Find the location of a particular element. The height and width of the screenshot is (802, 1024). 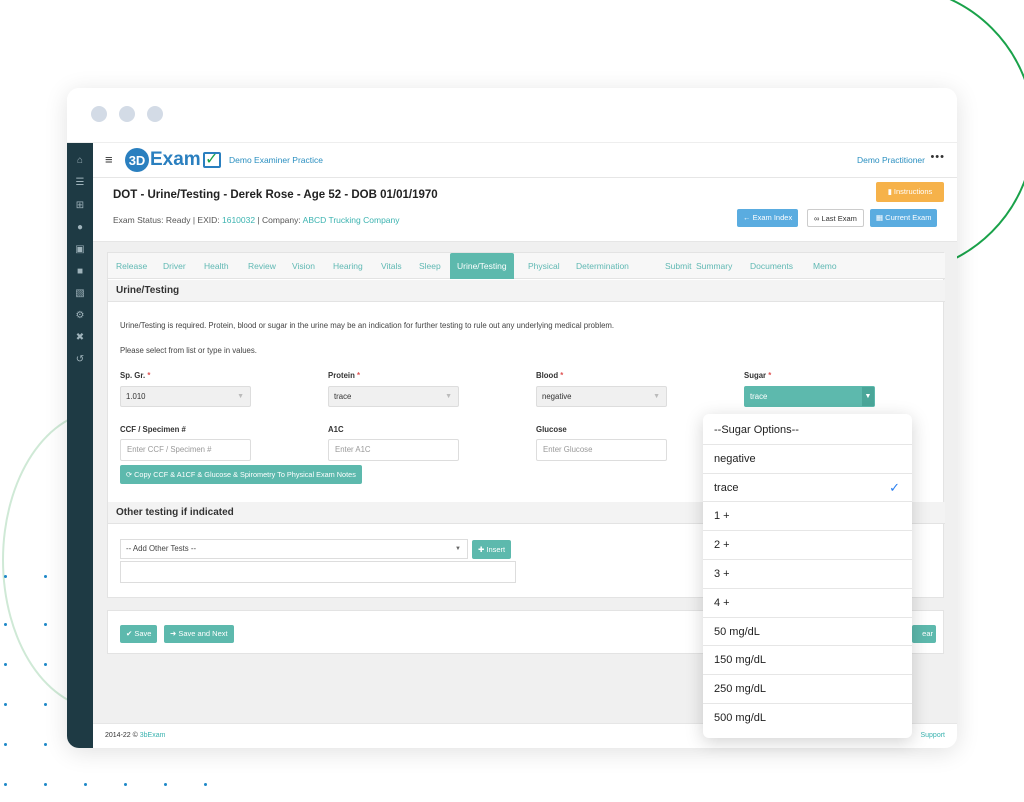

save-next-label: Save and Next is located at coordinates (203, 633).